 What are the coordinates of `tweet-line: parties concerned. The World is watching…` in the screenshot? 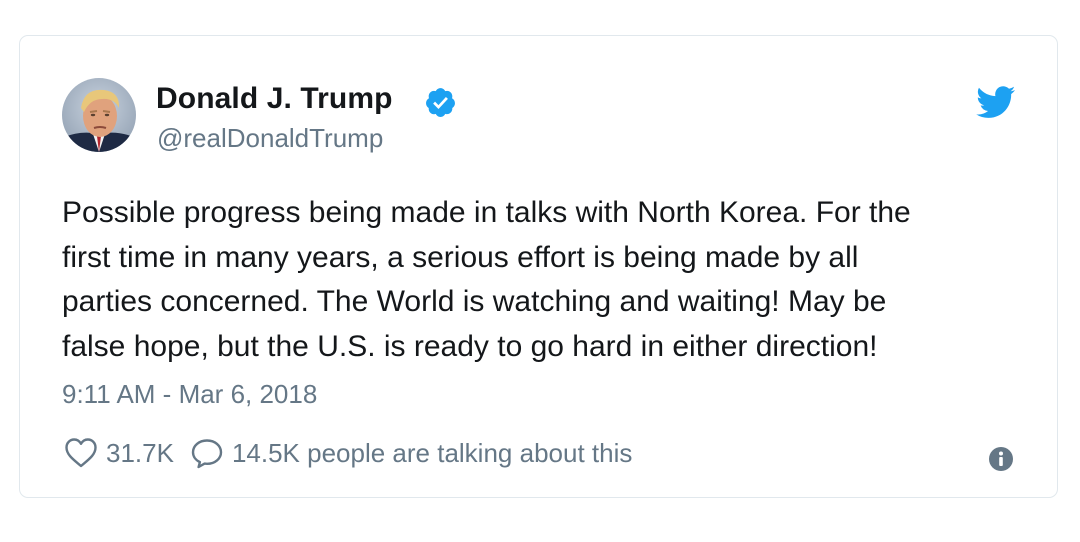 It's located at (474, 301).